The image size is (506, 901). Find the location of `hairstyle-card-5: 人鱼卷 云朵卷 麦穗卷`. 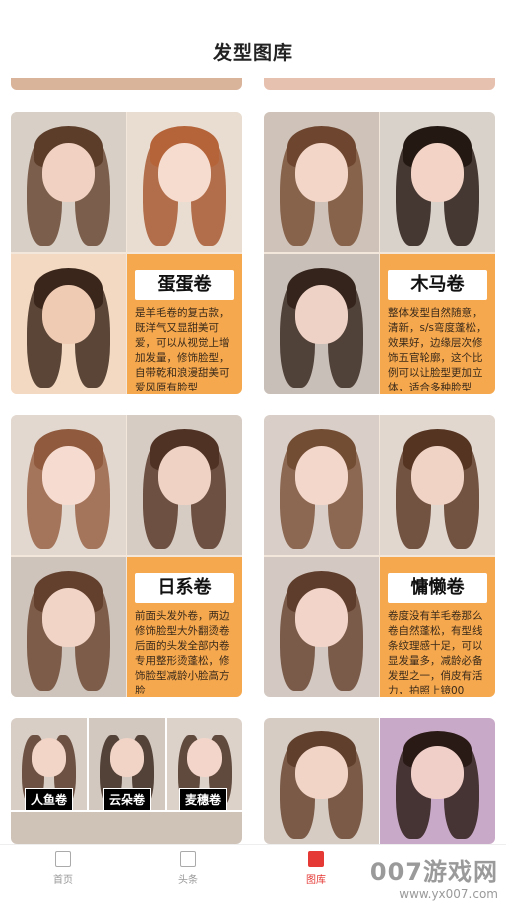

hairstyle-card-5: 人鱼卷 云朵卷 麦穗卷 is located at coordinates (126, 781).